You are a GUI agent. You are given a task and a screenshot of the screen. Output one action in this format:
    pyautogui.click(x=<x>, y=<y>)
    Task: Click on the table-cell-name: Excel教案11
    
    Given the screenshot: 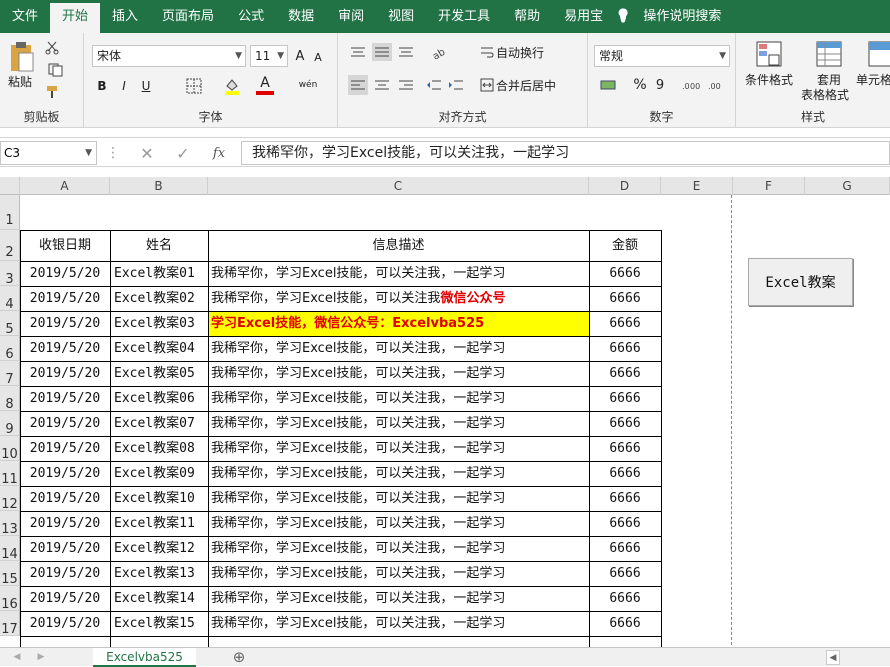 What is the action you would take?
    pyautogui.click(x=159, y=523)
    